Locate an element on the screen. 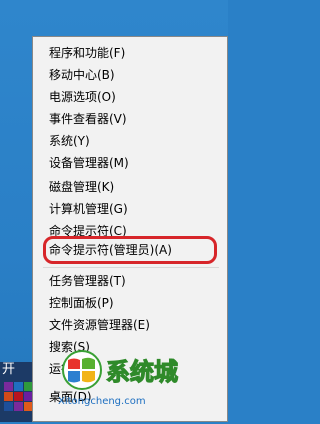  menu-item-mobility-center: 移动中心(B) is located at coordinates (82, 75).